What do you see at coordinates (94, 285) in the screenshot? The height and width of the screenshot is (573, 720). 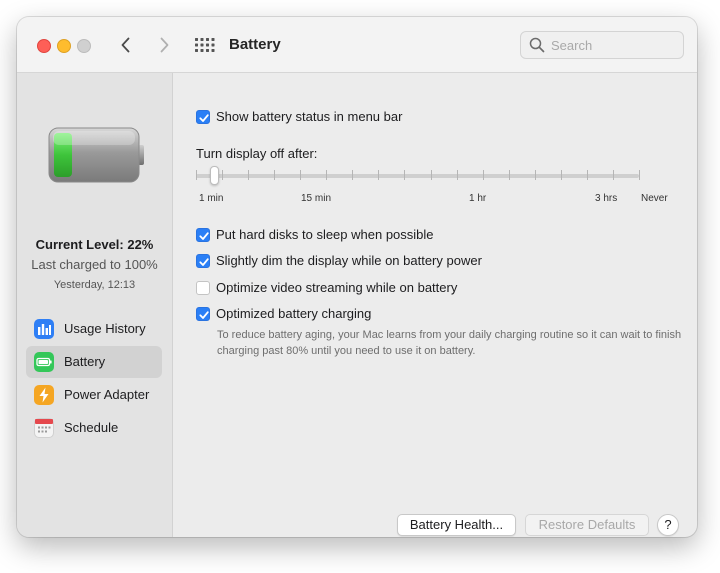 I see `last-charged-time: Yesterday, 12:13` at bounding box center [94, 285].